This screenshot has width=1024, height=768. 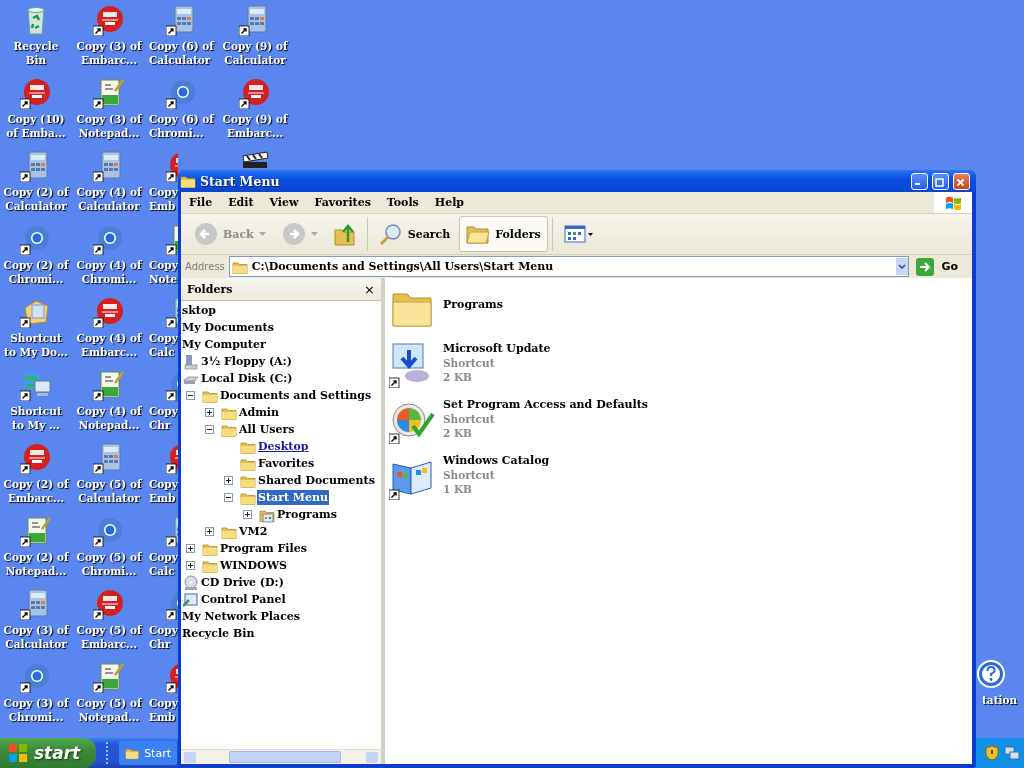 I want to click on close-pane-button: ×, so click(x=369, y=289).